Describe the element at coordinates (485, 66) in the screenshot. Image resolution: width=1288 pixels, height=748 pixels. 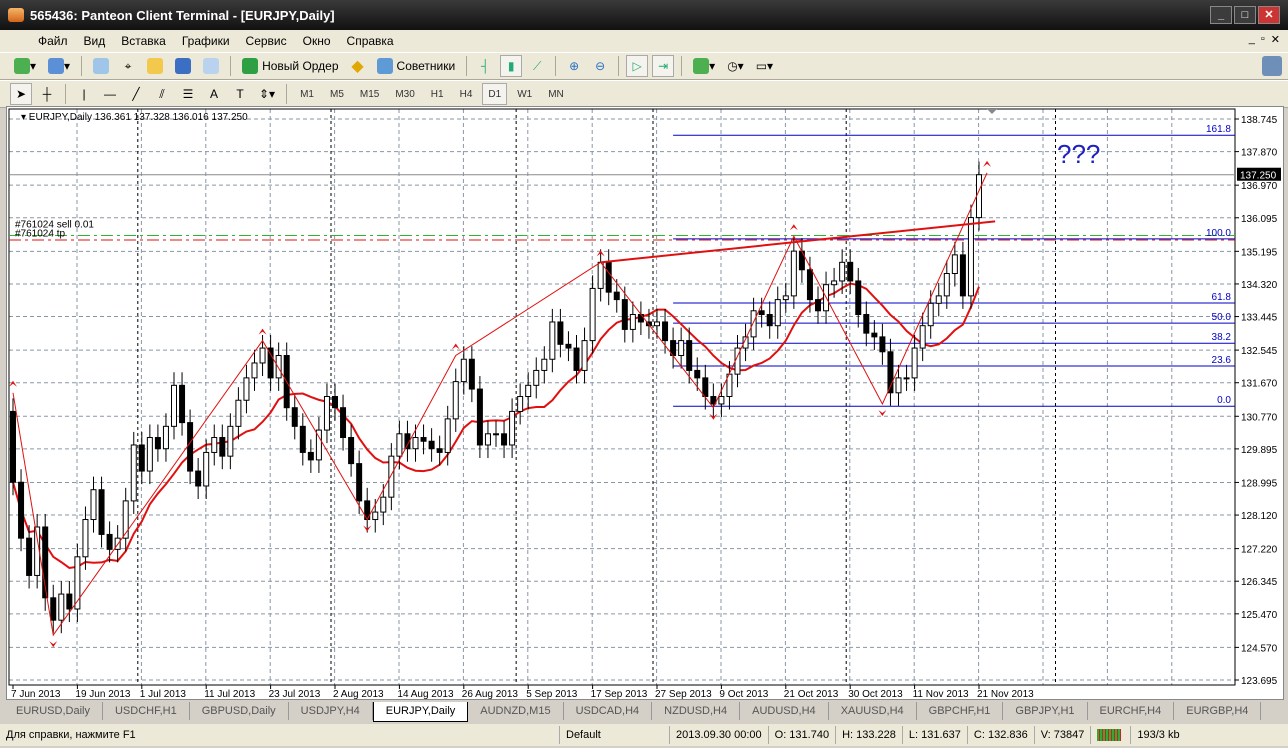
I see `bar-chart-icon: ┤` at that location.